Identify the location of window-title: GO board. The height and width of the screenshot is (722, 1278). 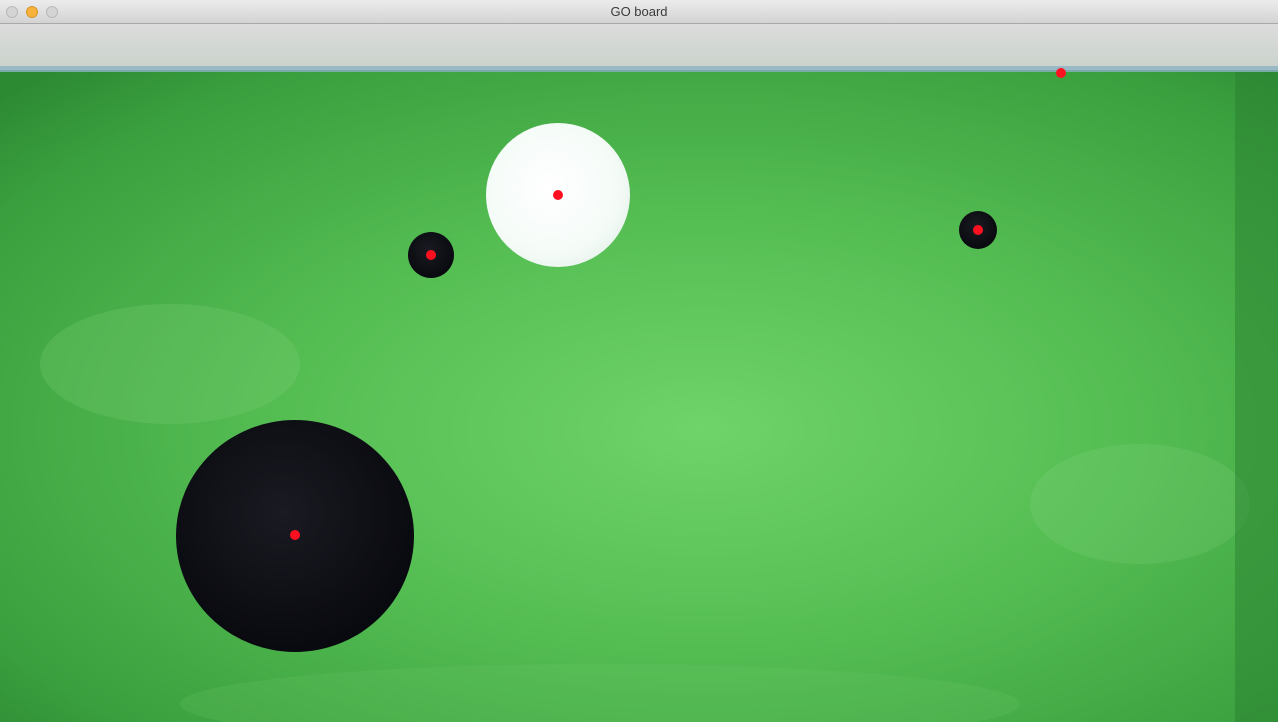
(639, 11).